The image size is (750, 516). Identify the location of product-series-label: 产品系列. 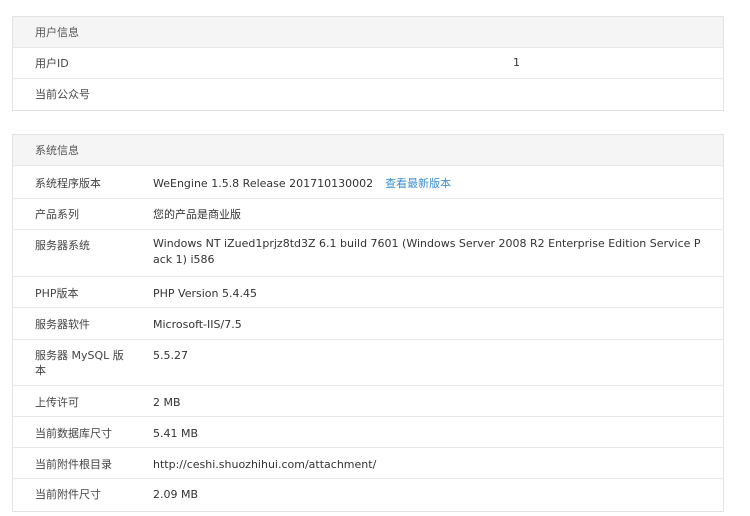
(57, 214).